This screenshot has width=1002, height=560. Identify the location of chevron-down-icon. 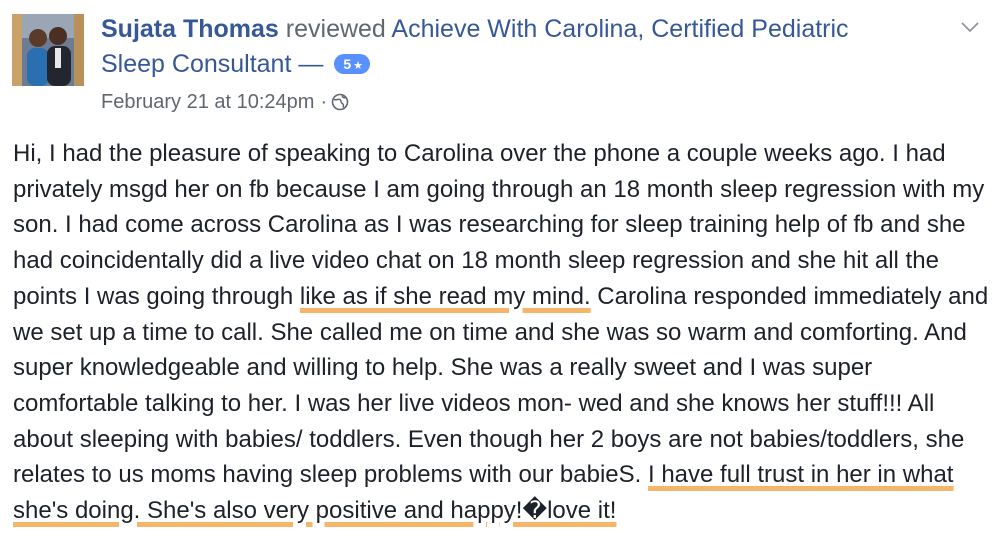
(970, 27).